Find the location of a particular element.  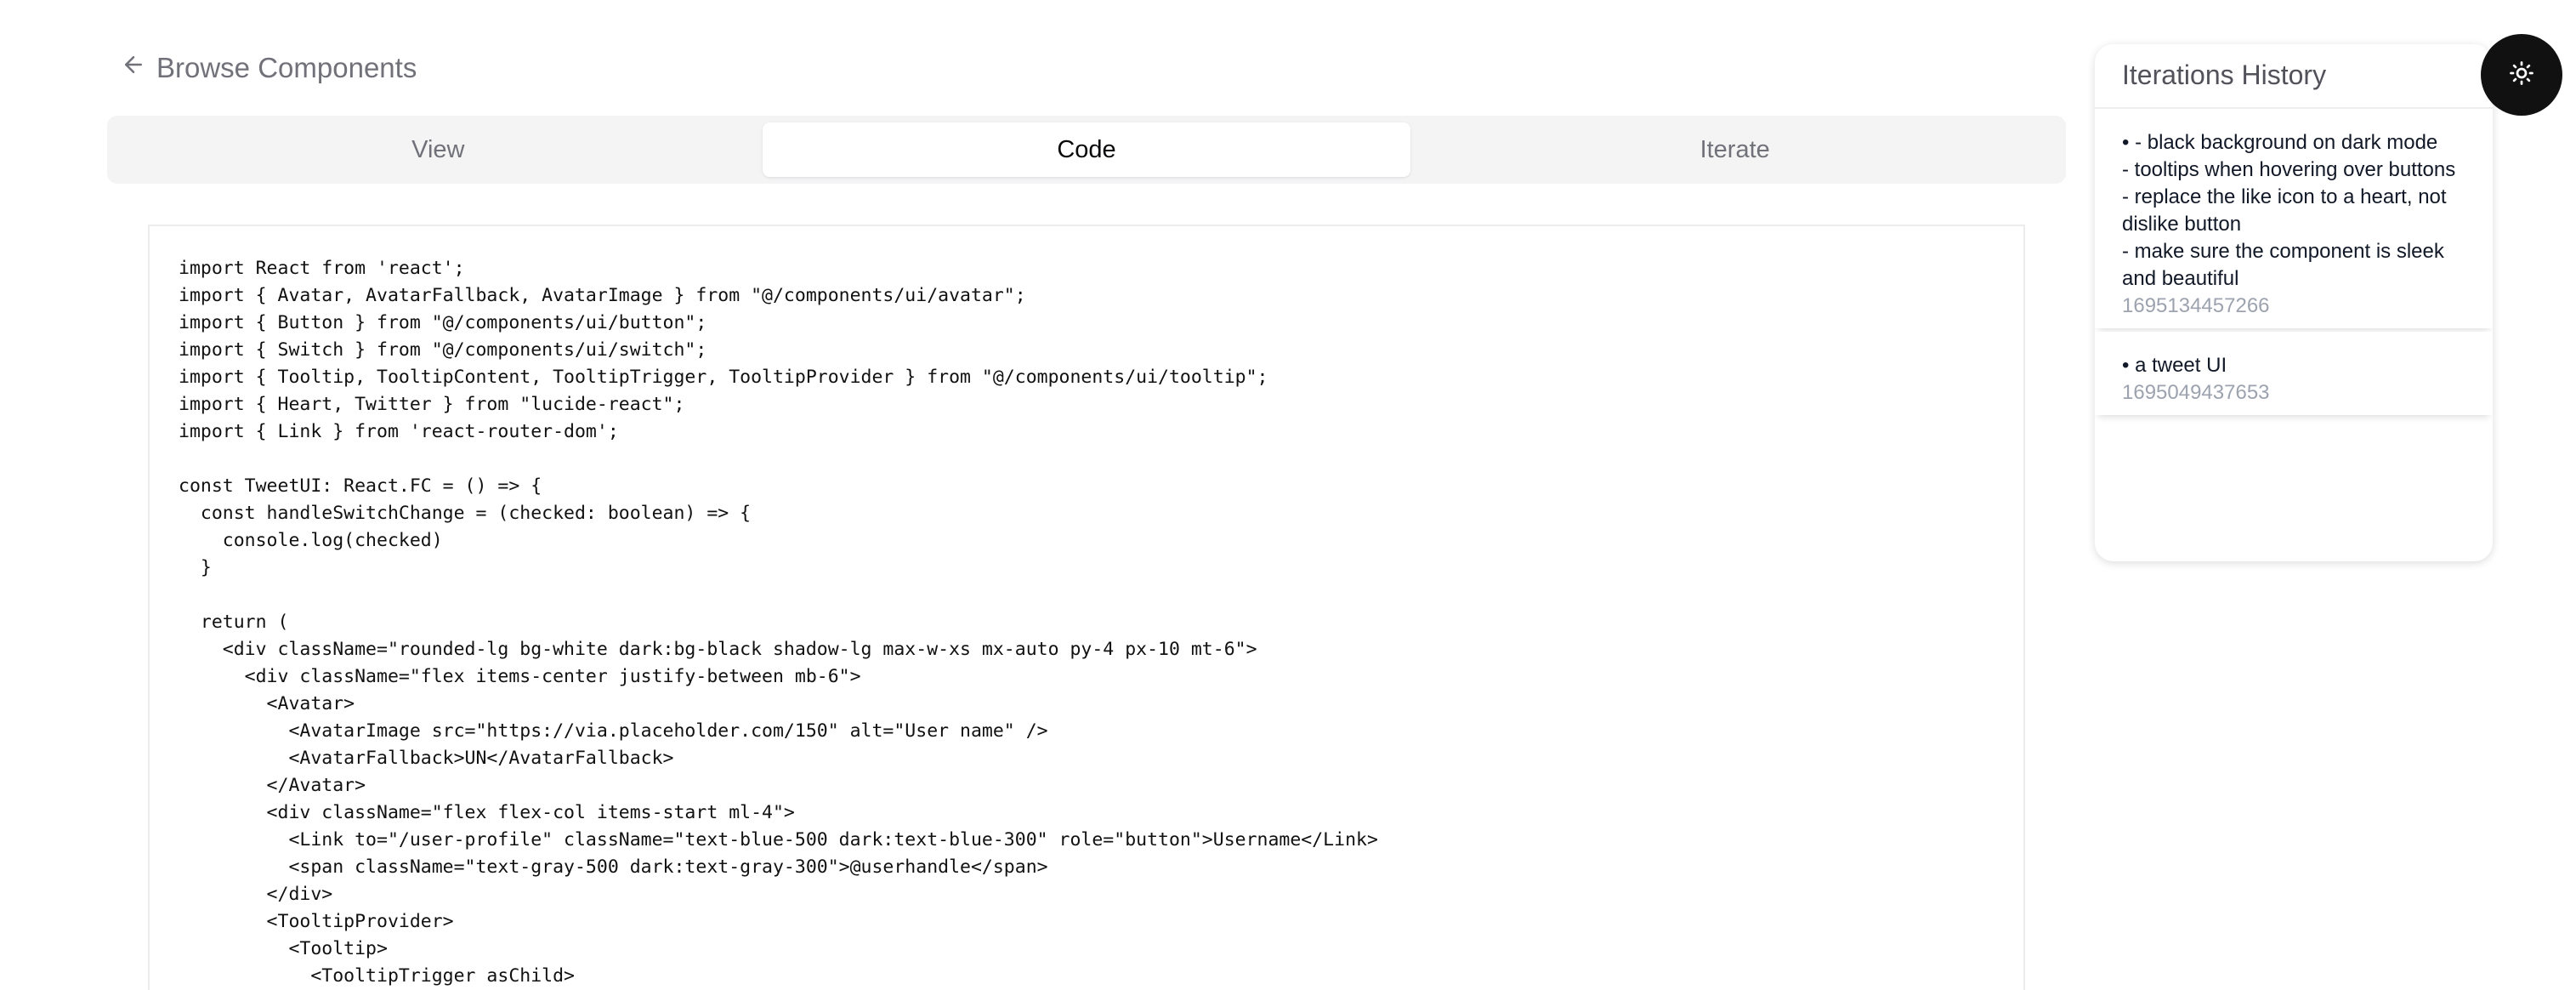

sun-icon is located at coordinates (2521, 75).